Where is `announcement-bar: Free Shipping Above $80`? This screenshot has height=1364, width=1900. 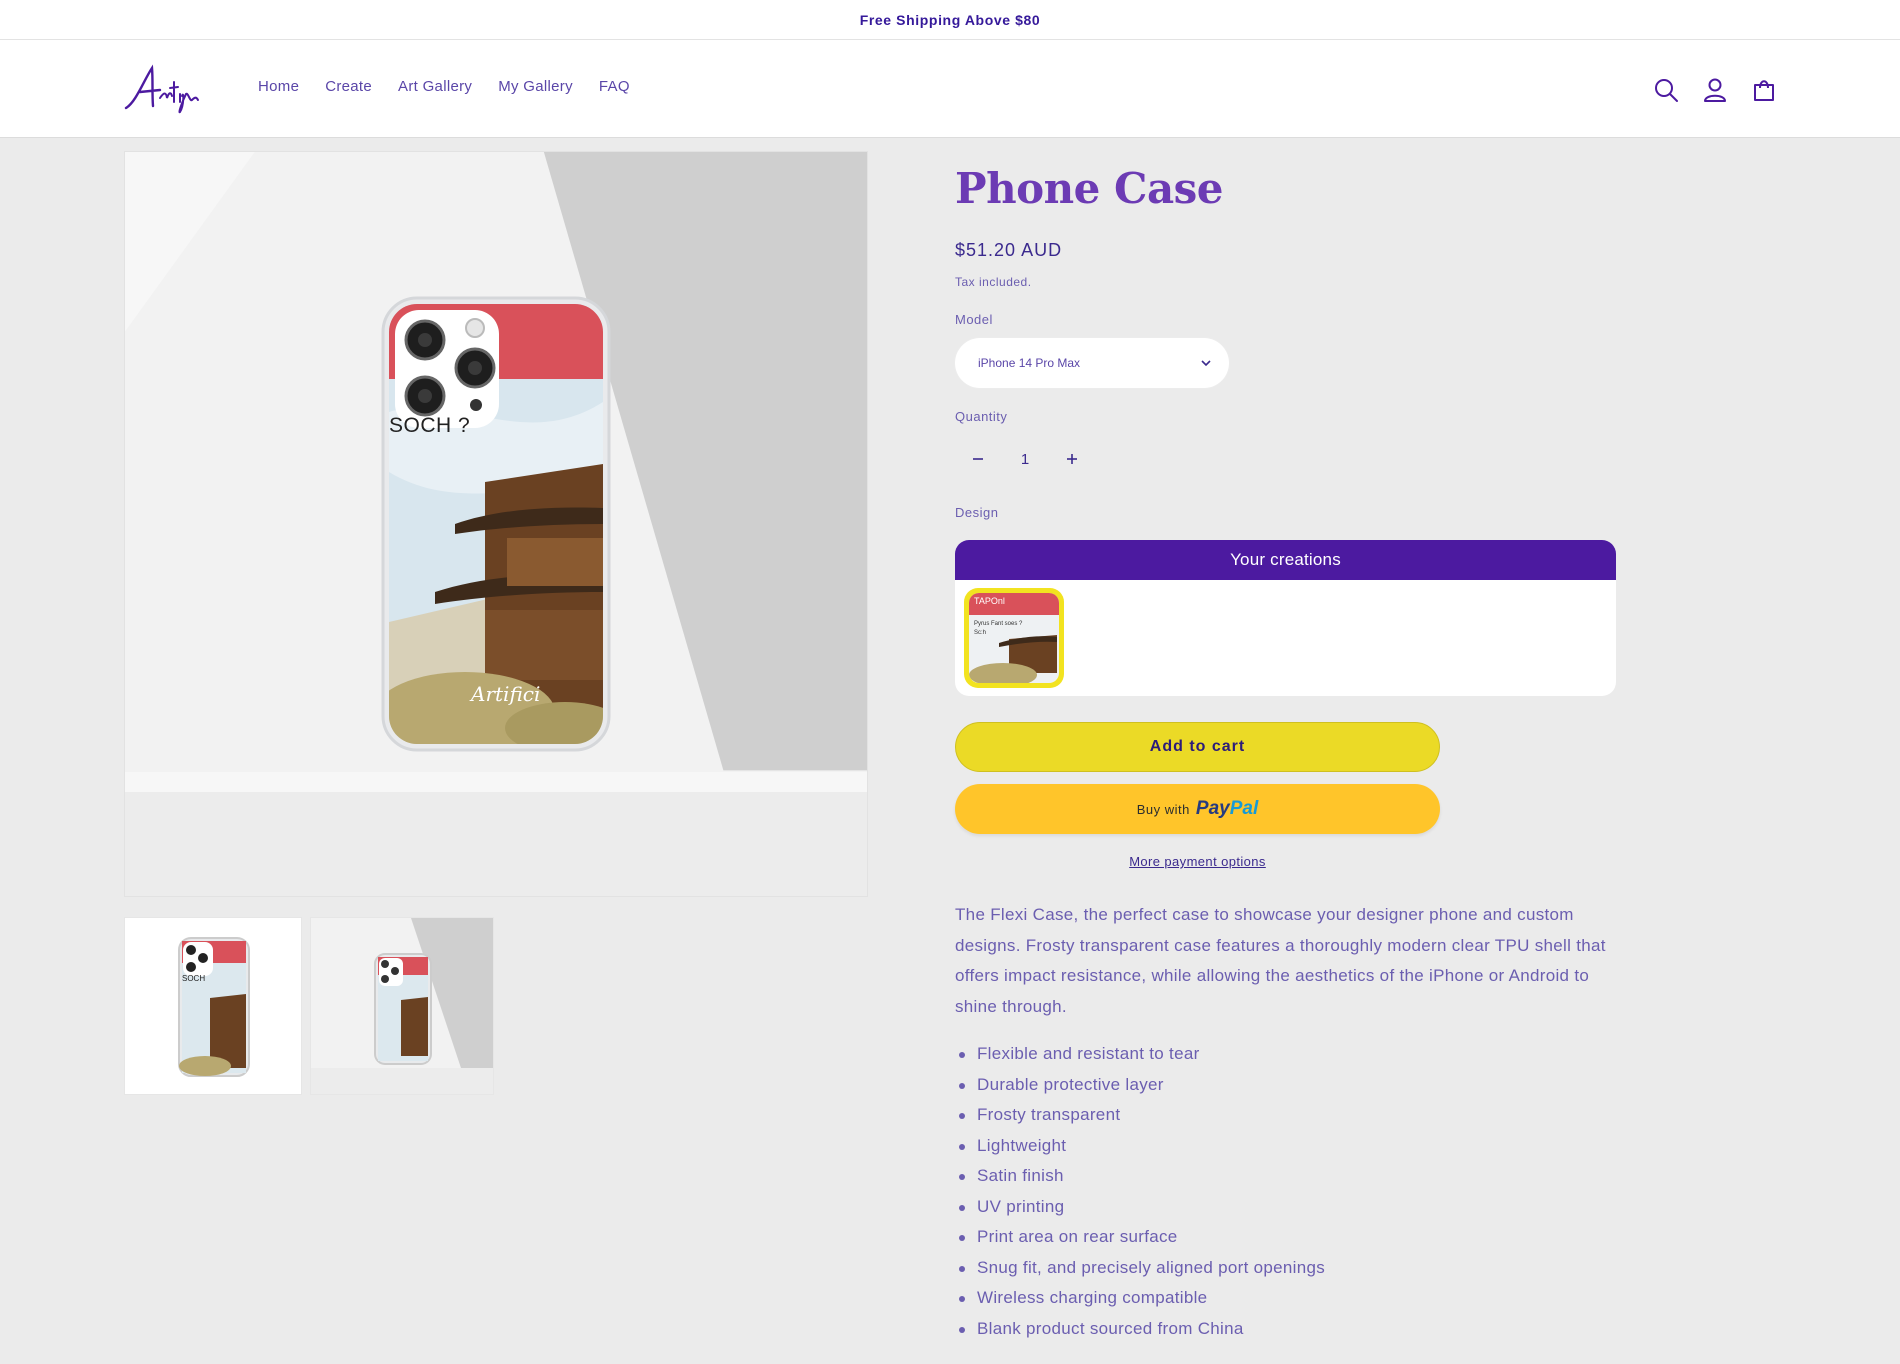
announcement-bar: Free Shipping Above $80 is located at coordinates (950, 20).